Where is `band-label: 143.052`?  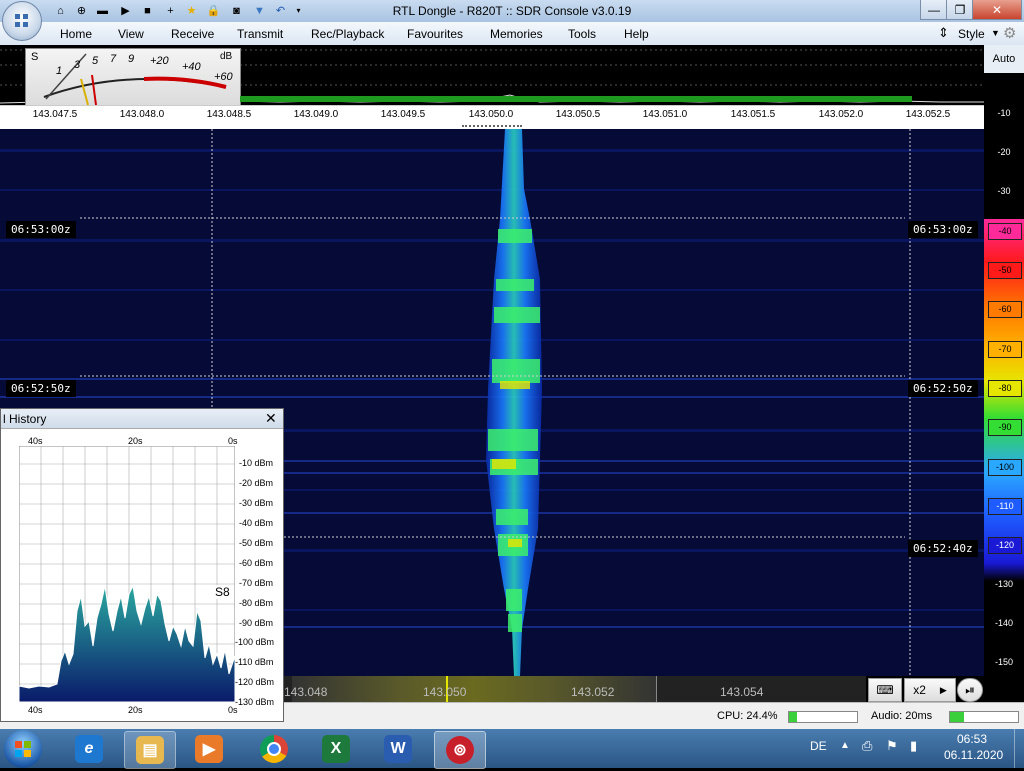 band-label: 143.052 is located at coordinates (593, 692).